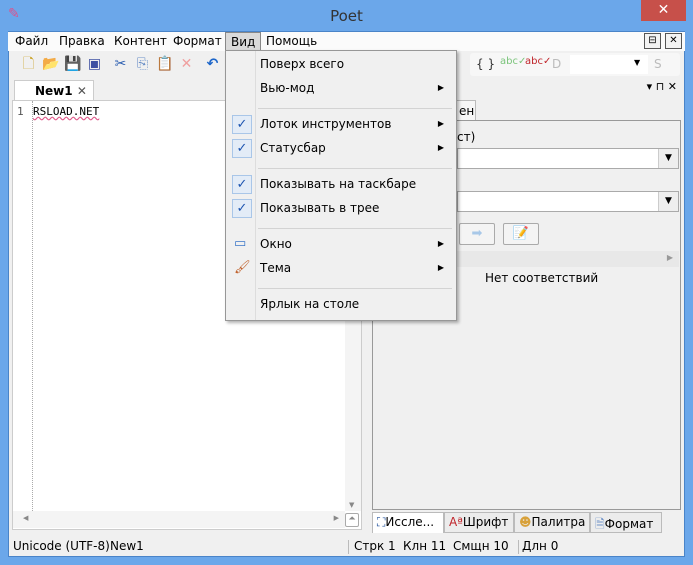  I want to click on horizontal-scrollbar: ◀ ▶, so click(179, 519).